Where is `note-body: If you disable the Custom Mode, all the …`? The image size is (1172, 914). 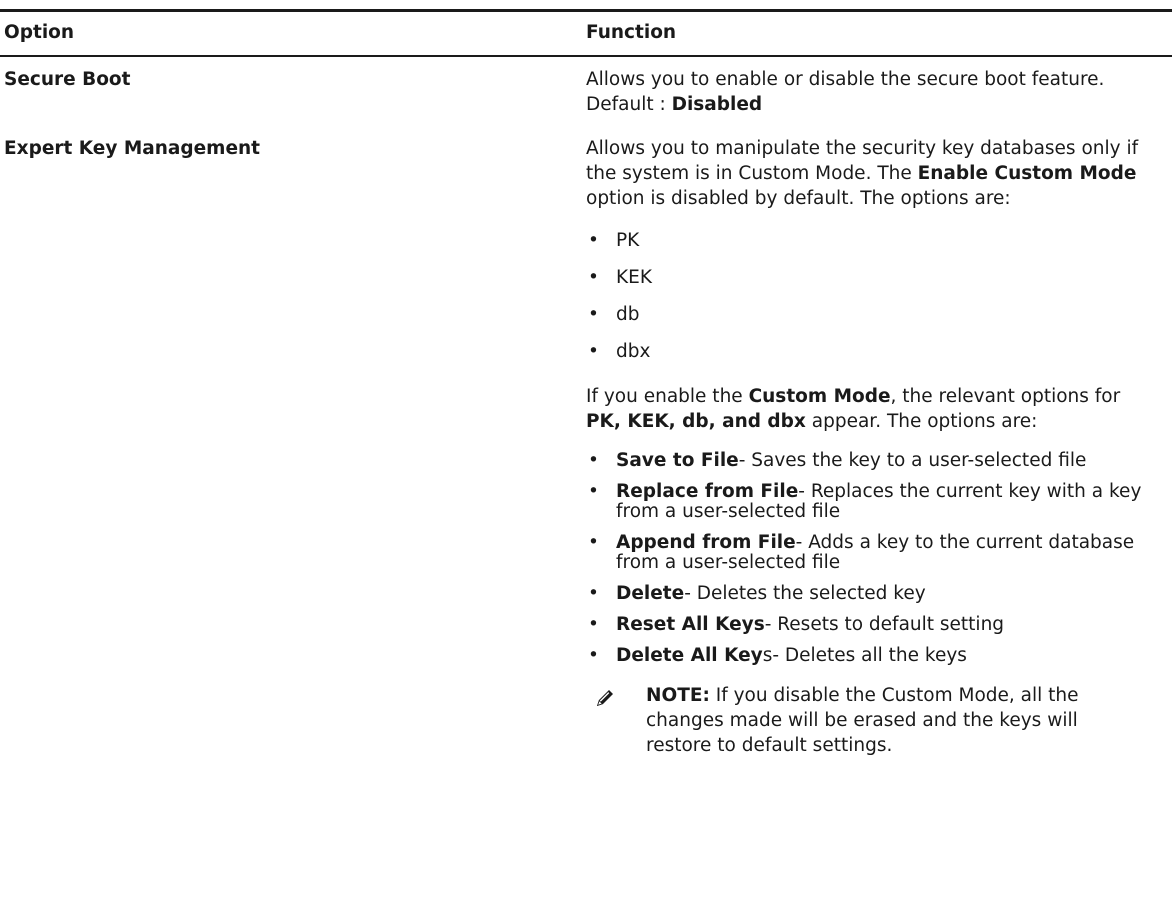
note-body: If you disable the Custom Mode, all the … is located at coordinates (862, 720).